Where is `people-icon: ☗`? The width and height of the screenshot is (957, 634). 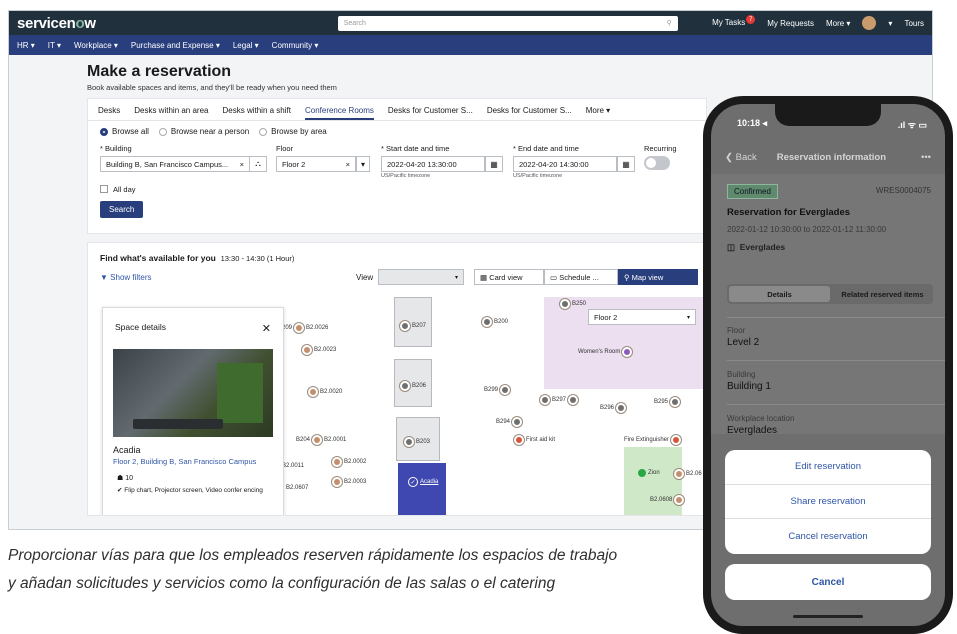
people-icon: ☗ is located at coordinates (120, 478).